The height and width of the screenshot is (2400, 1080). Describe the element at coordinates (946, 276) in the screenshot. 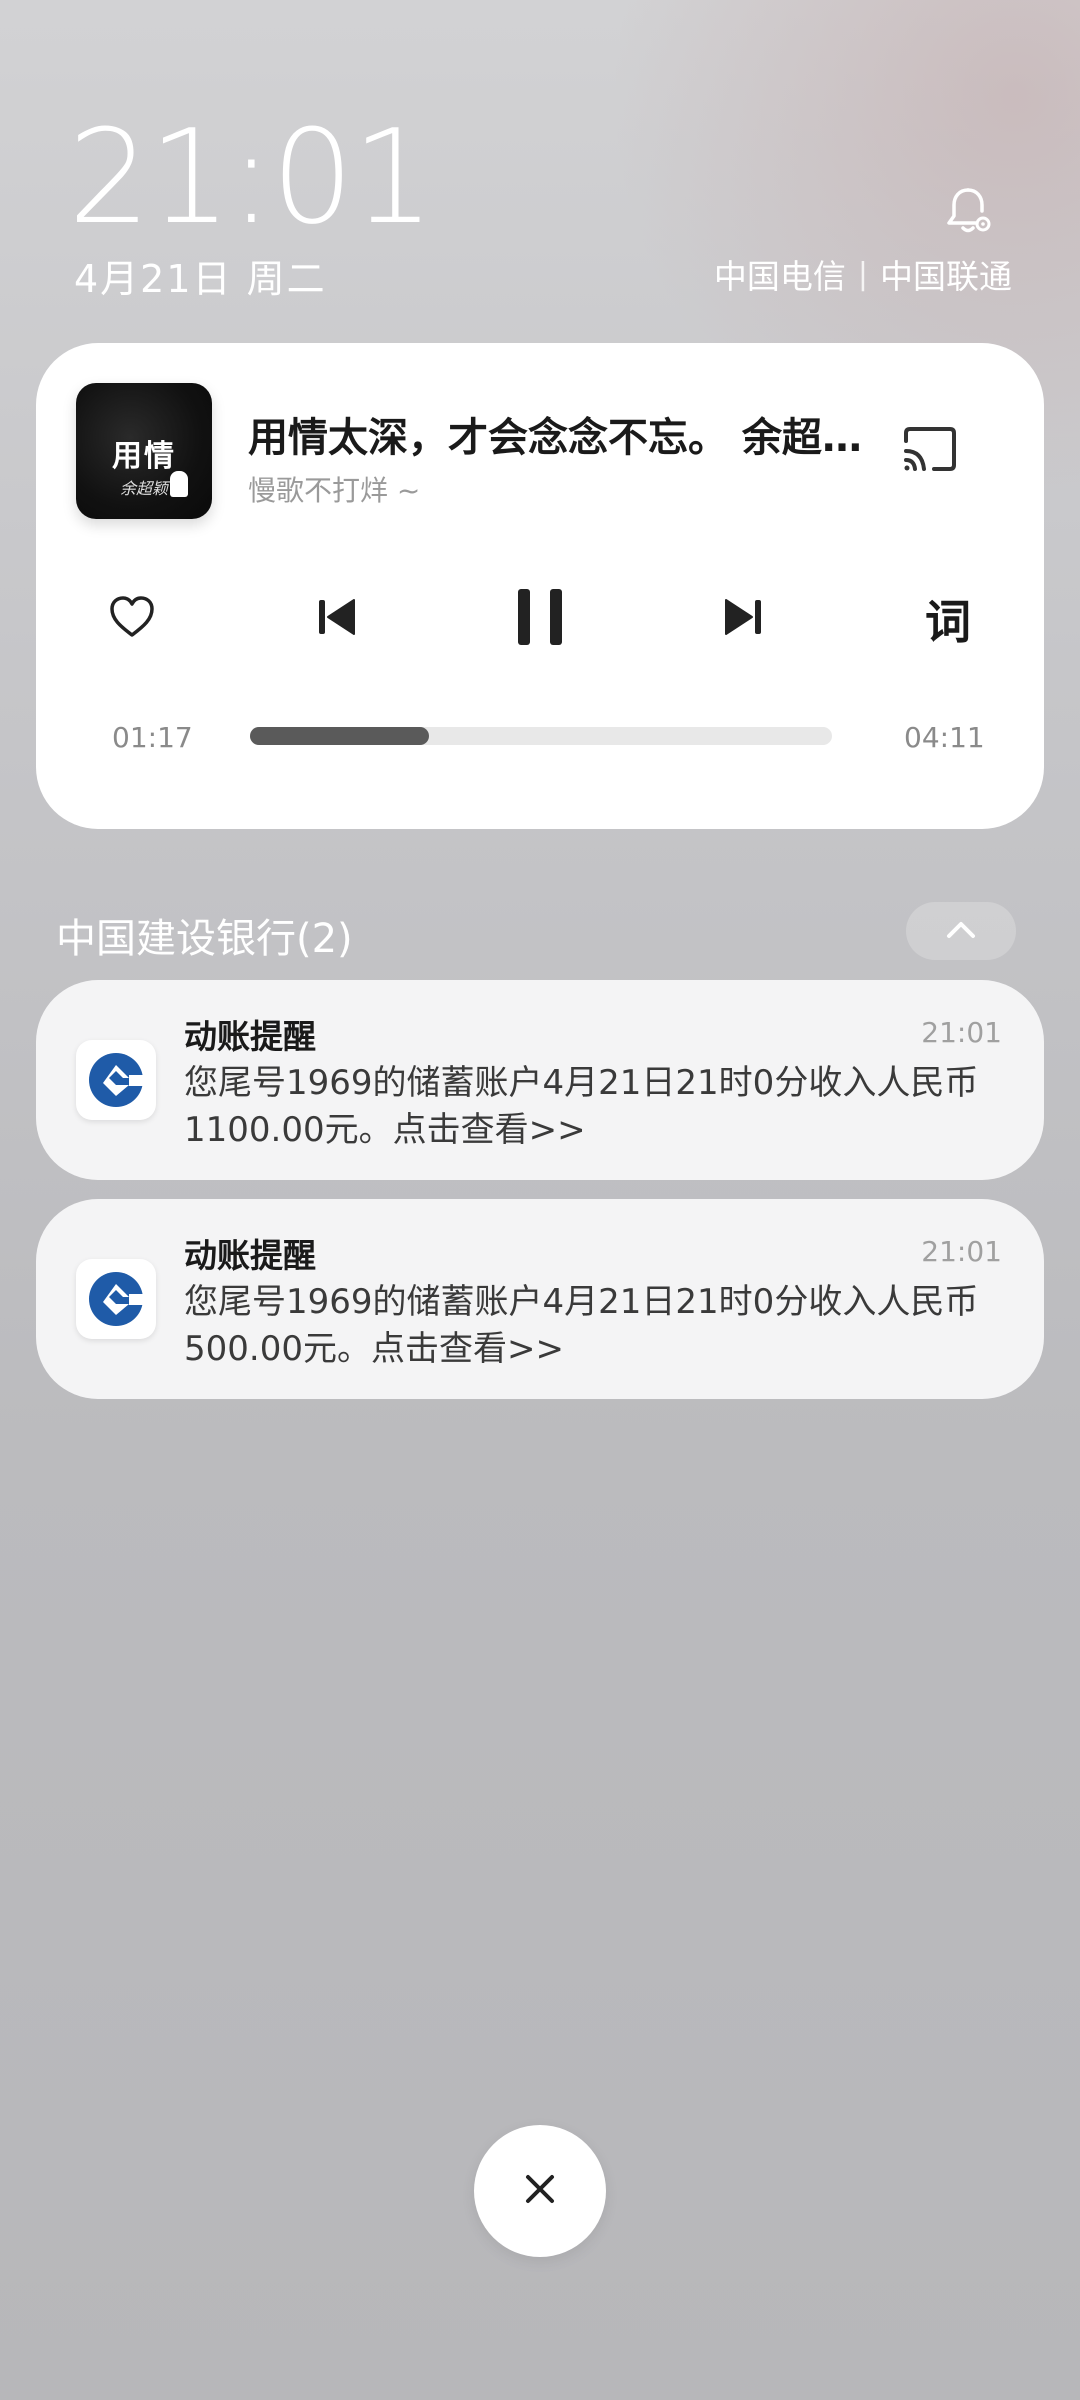

I see `carrier-2: 中国联通` at that location.